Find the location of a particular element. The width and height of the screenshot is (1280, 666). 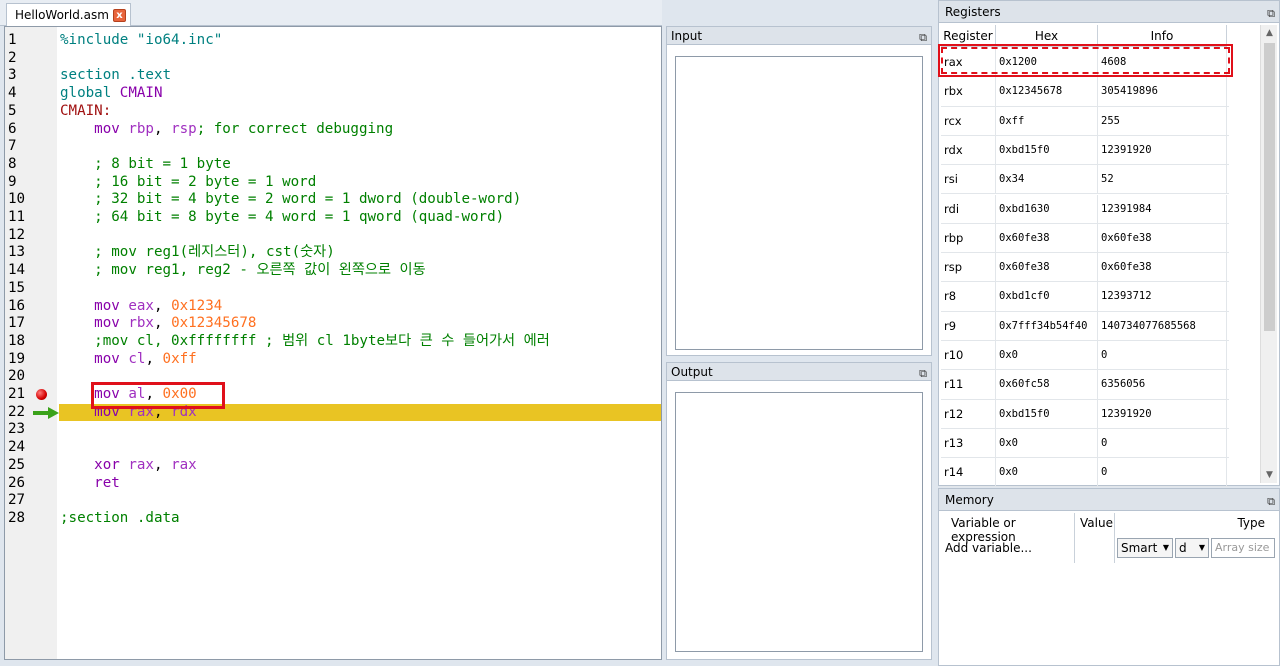

register-row-rdx: rdx 0xbd15f0 12391920 is located at coordinates (1085, 150).